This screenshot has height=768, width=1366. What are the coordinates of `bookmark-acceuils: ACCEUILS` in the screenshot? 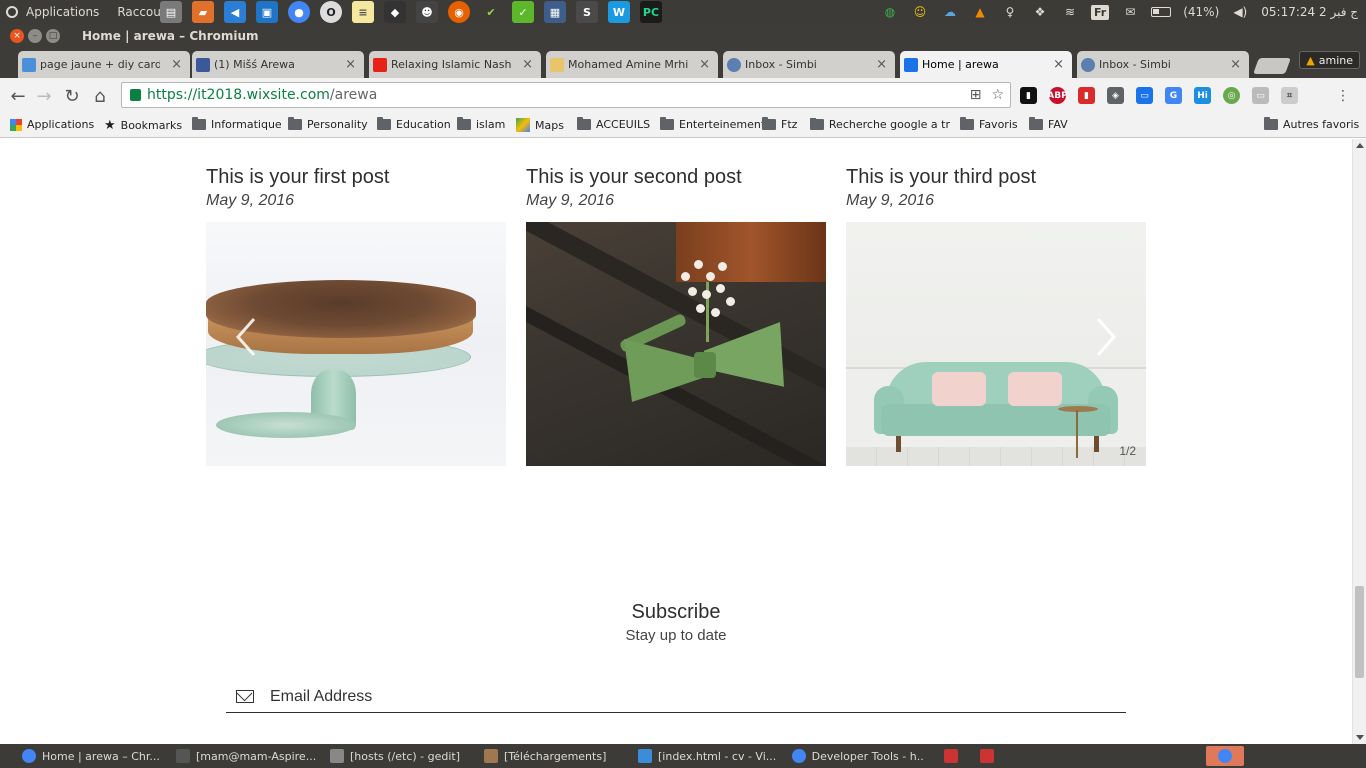 It's located at (613, 124).